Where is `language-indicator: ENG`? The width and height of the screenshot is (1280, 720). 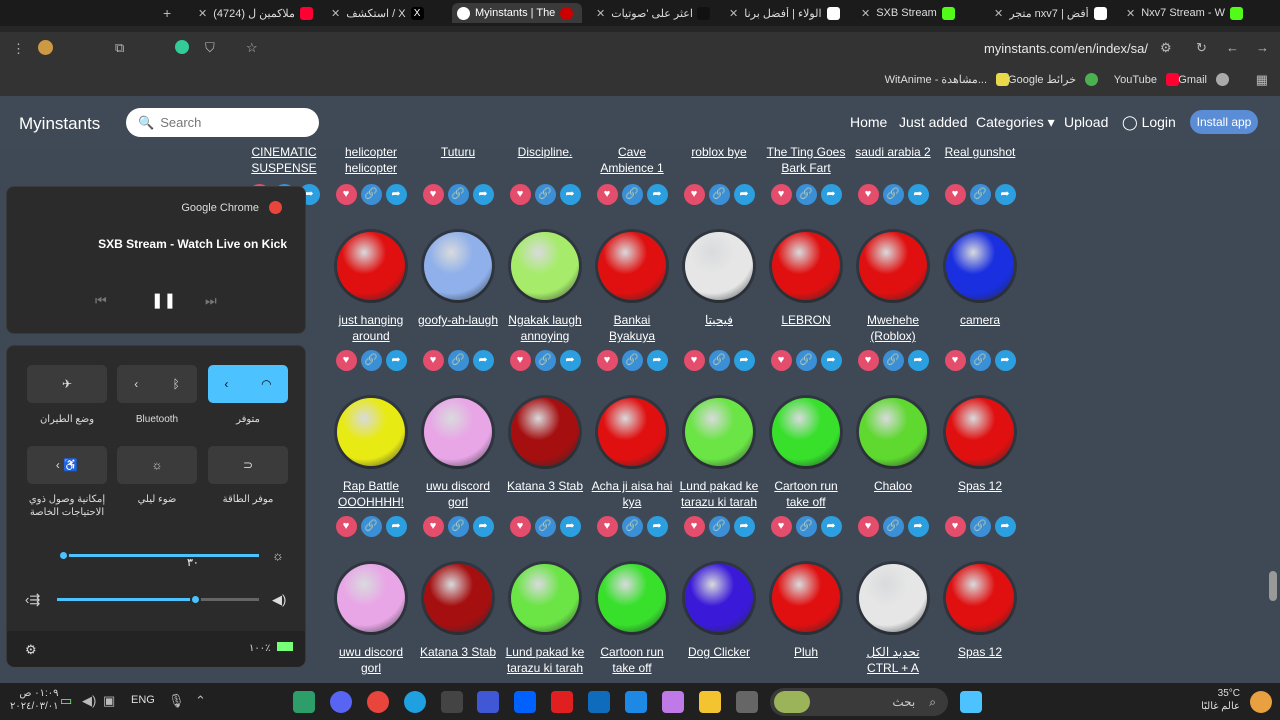
language-indicator: ENG is located at coordinates (143, 700).